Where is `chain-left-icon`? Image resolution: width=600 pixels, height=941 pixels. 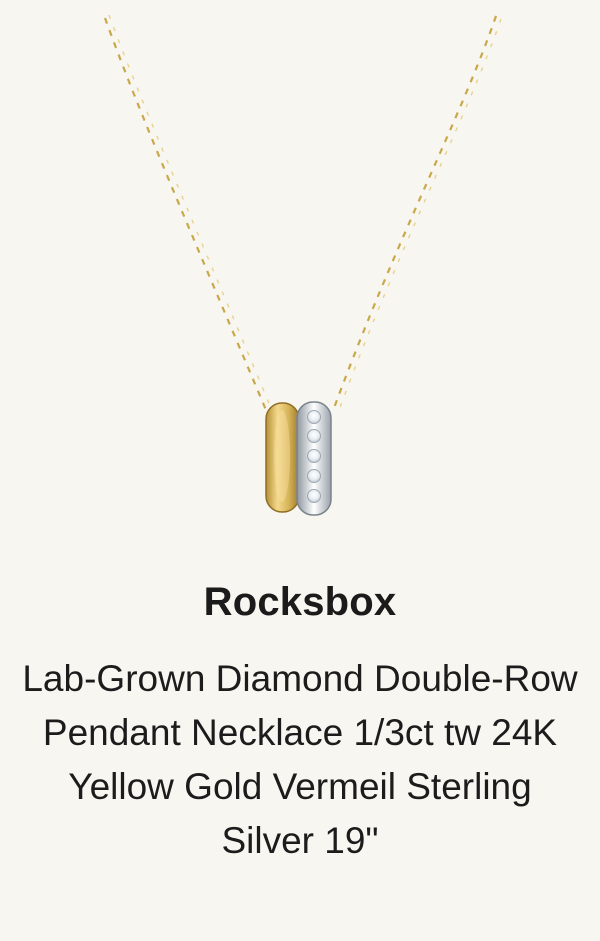
chain-left-icon is located at coordinates (187, 212).